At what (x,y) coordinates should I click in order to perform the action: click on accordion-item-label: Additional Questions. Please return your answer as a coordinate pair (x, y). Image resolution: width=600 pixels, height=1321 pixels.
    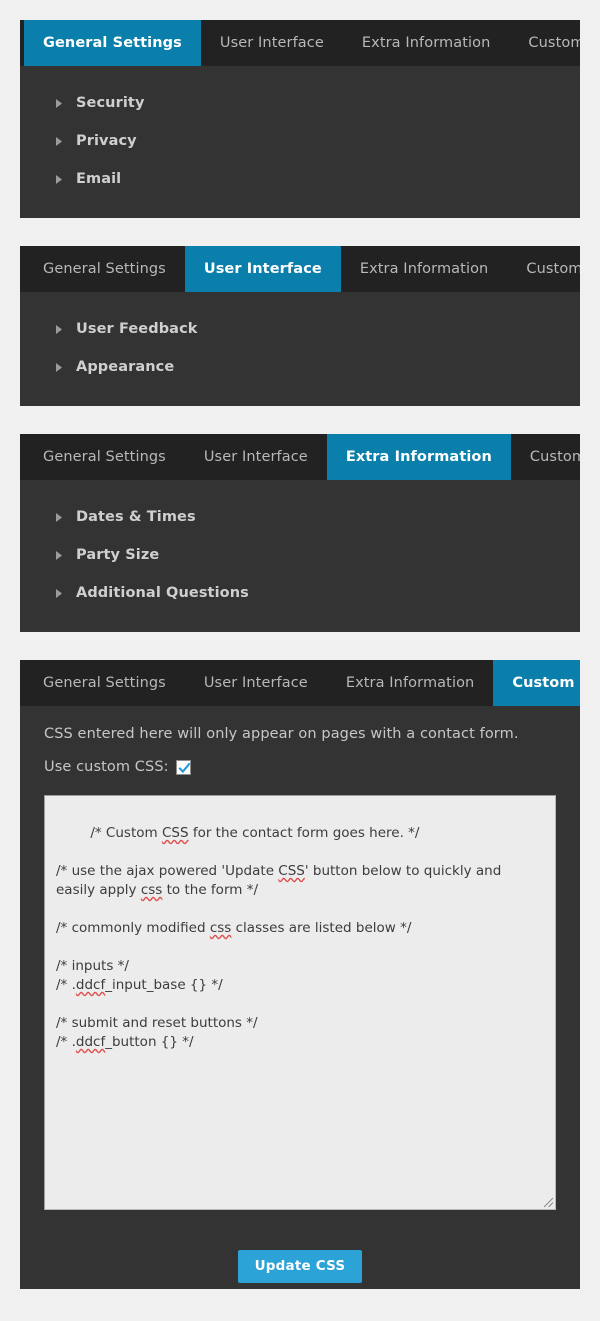
    Looking at the image, I should click on (162, 593).